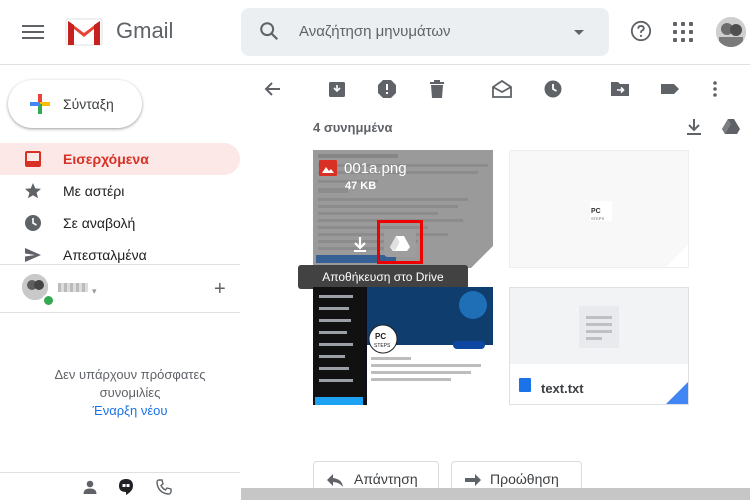  I want to click on attachment-card-document: PC STEPS, so click(599, 209).